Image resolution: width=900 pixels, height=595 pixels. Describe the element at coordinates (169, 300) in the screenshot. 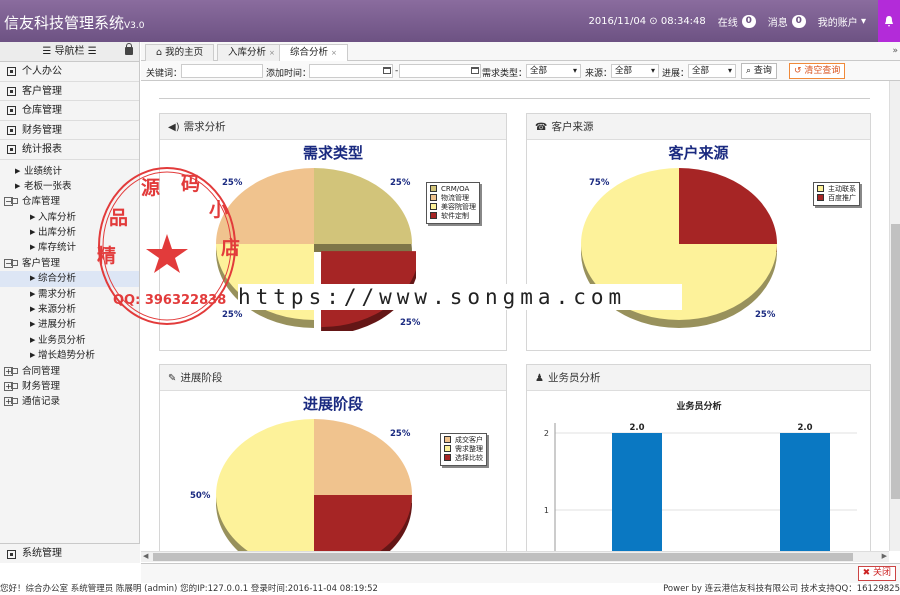

I see `stamp-qq: QQ: 396322838` at that location.